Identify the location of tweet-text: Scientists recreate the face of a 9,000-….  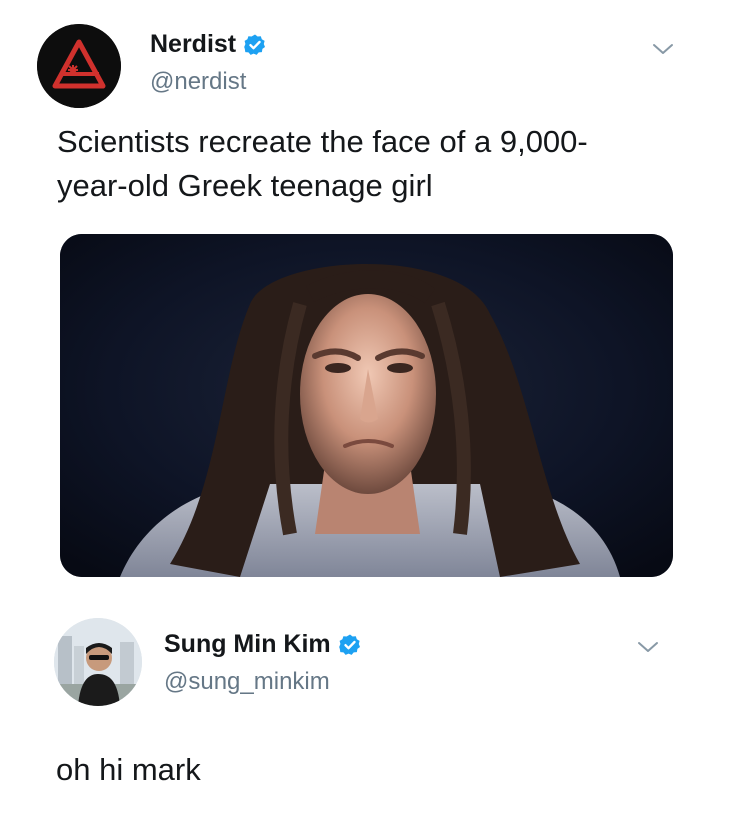
(367, 164).